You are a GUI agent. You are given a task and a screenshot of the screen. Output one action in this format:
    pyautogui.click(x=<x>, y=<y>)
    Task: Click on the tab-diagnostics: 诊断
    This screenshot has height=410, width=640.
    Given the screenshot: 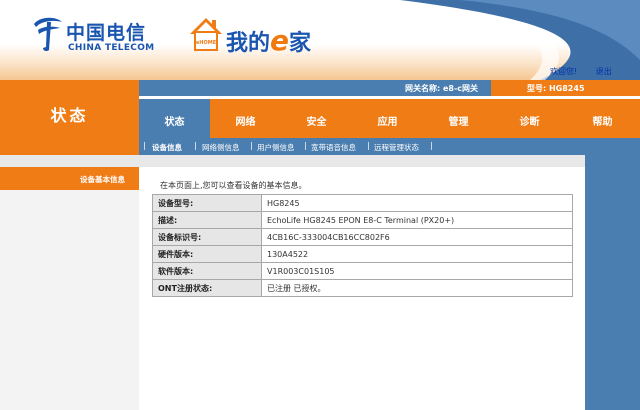 What is the action you would take?
    pyautogui.click(x=529, y=118)
    